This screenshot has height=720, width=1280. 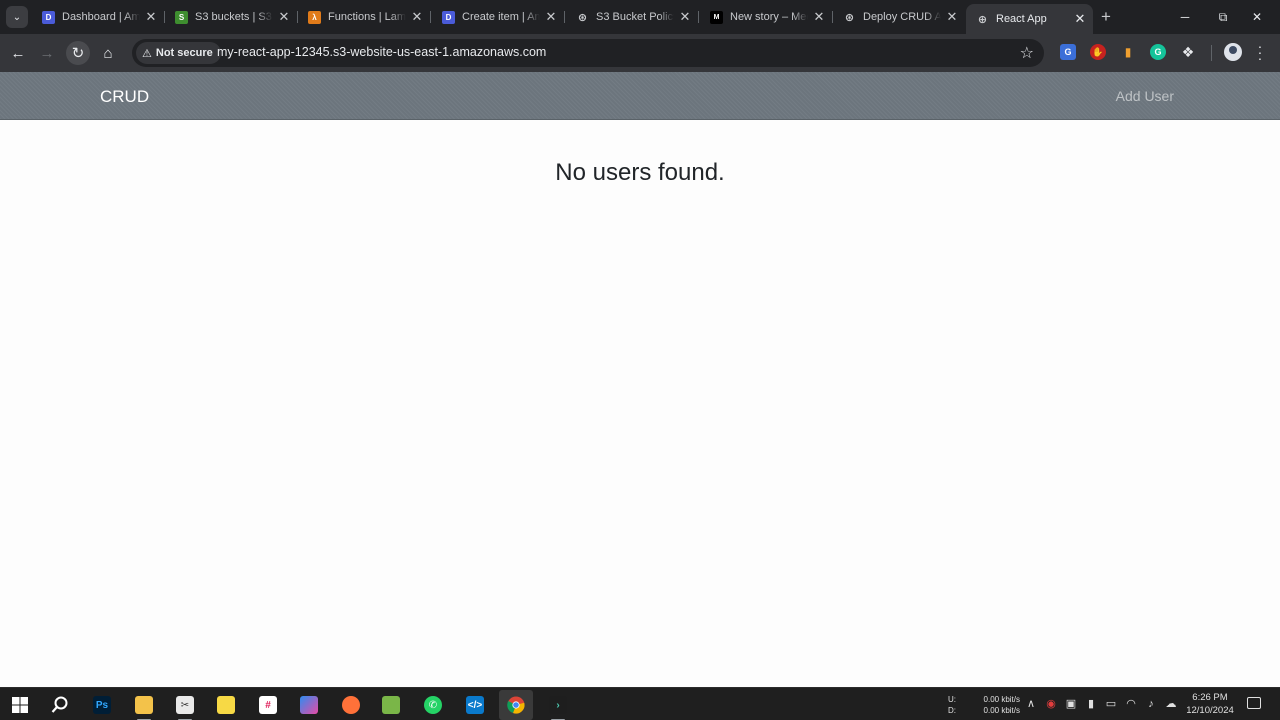 What do you see at coordinates (144, 706) in the screenshot?
I see `file-explorer-icon` at bounding box center [144, 706].